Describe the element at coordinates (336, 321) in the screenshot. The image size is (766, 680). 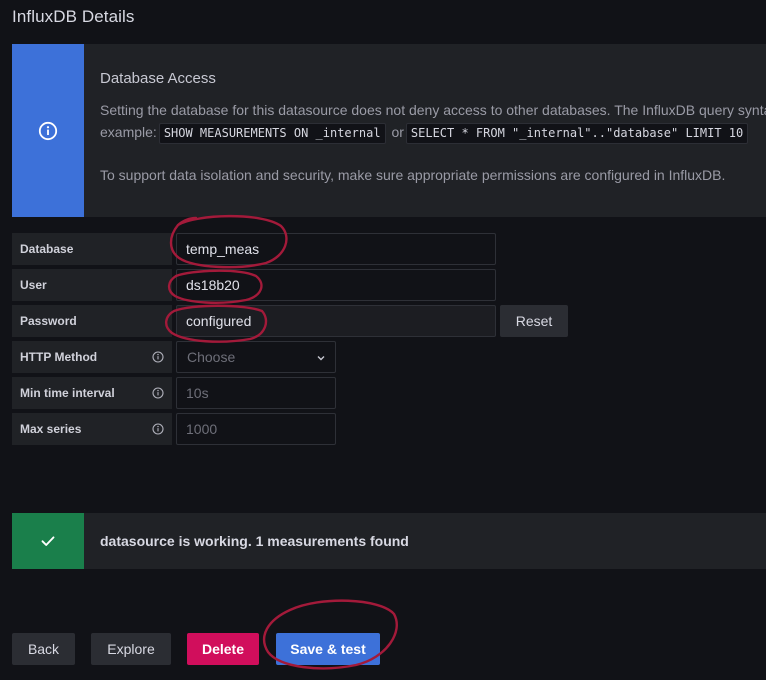
I see `password-input: configured` at that location.